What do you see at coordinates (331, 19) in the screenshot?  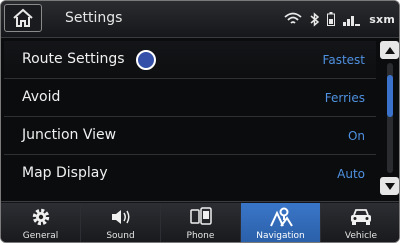 I see `battery-icon` at bounding box center [331, 19].